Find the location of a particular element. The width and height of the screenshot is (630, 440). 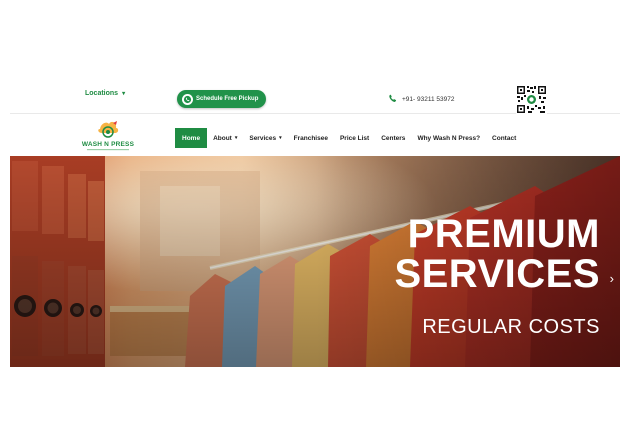

nav-item-price-list: Price List is located at coordinates (354, 138).